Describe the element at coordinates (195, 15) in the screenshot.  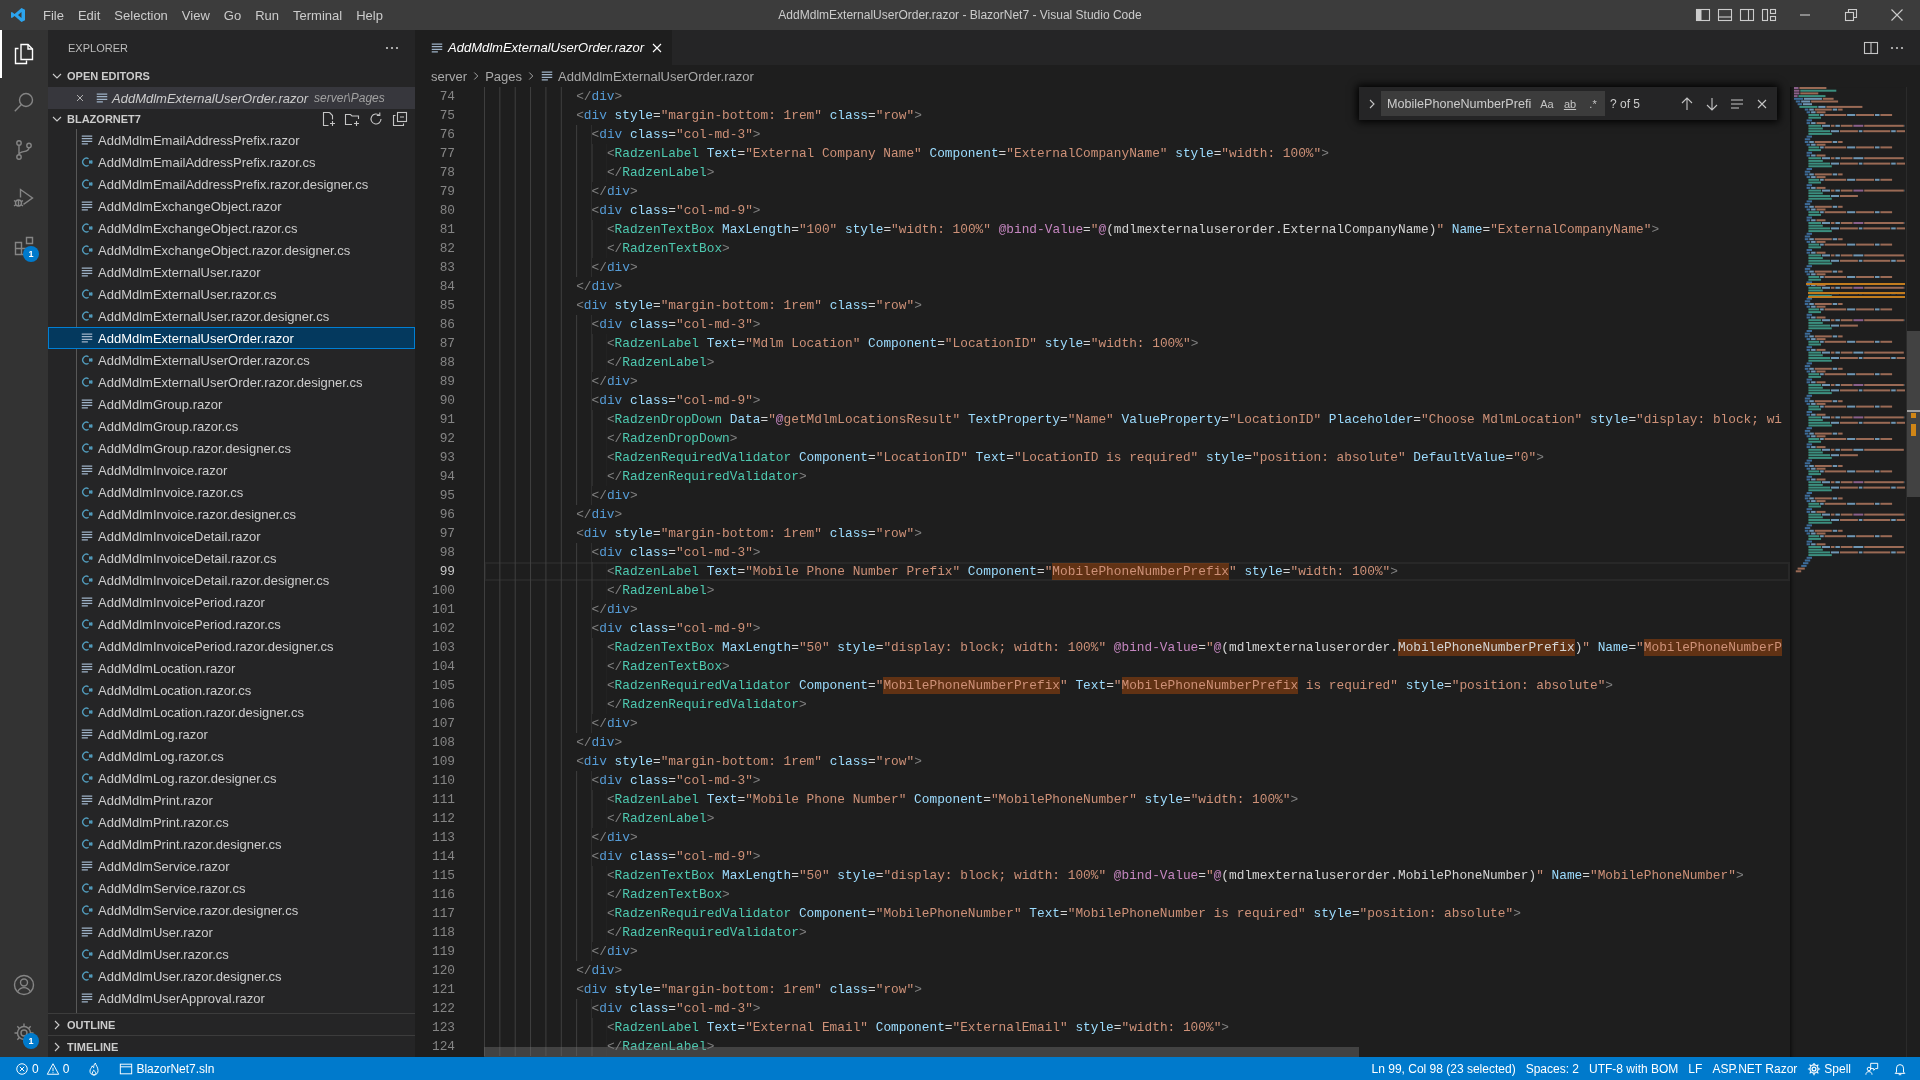
I see `menu-item: View` at that location.